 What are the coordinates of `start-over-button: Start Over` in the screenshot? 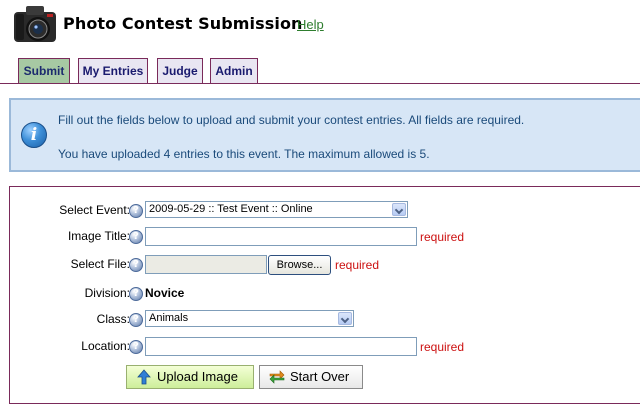 It's located at (311, 377).